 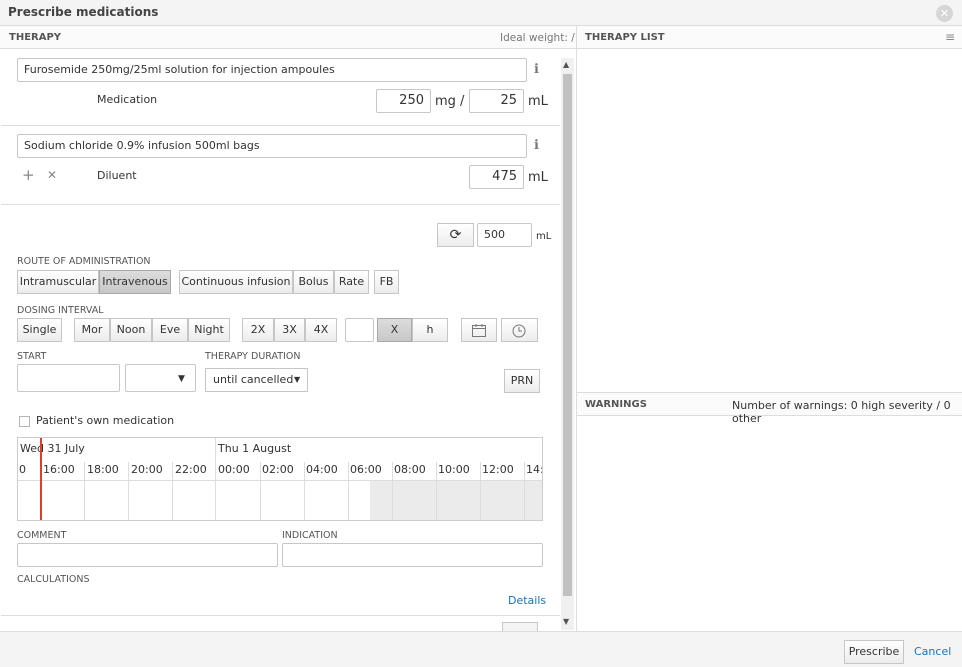 I want to click on dosing-interval-label: DOSING INTERVAL, so click(x=60, y=310).